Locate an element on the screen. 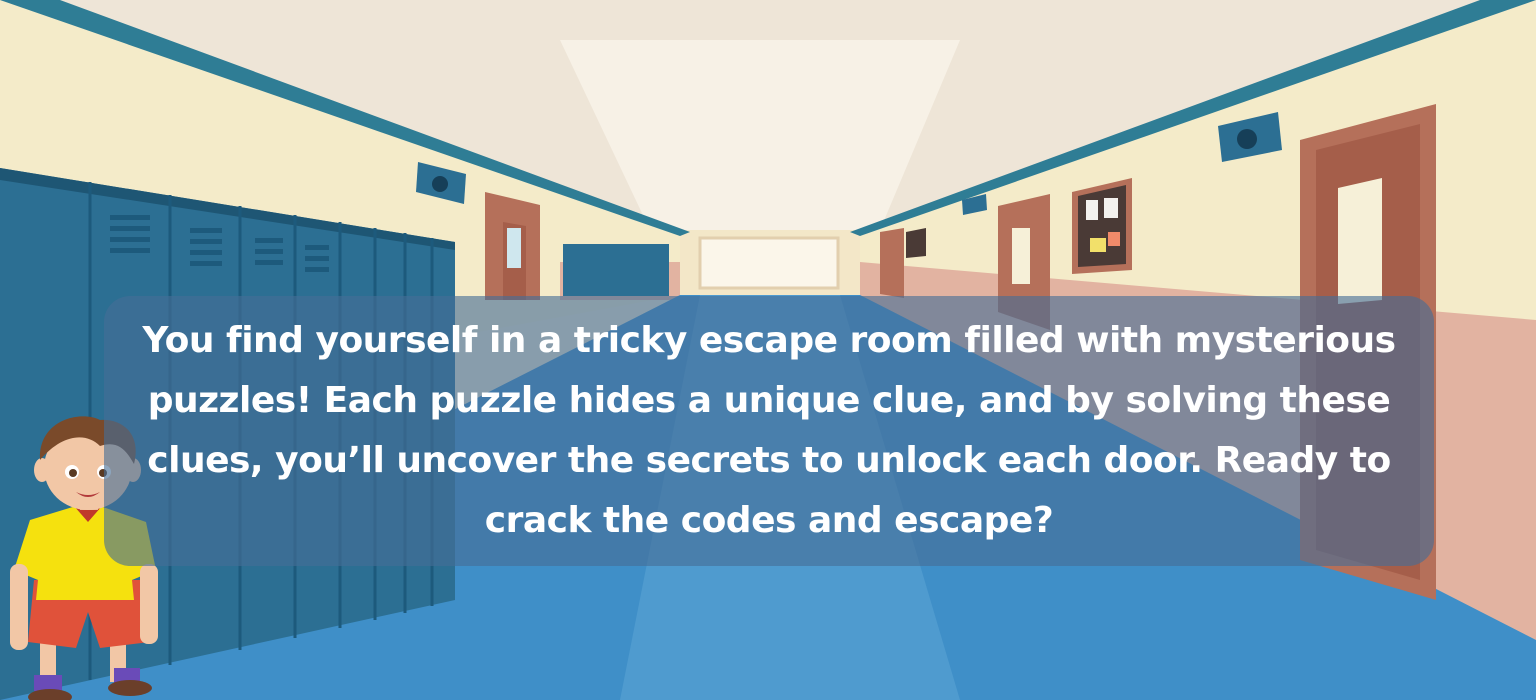 Image resolution: width=1536 pixels, height=700 pixels. end-window is located at coordinates (769, 263).